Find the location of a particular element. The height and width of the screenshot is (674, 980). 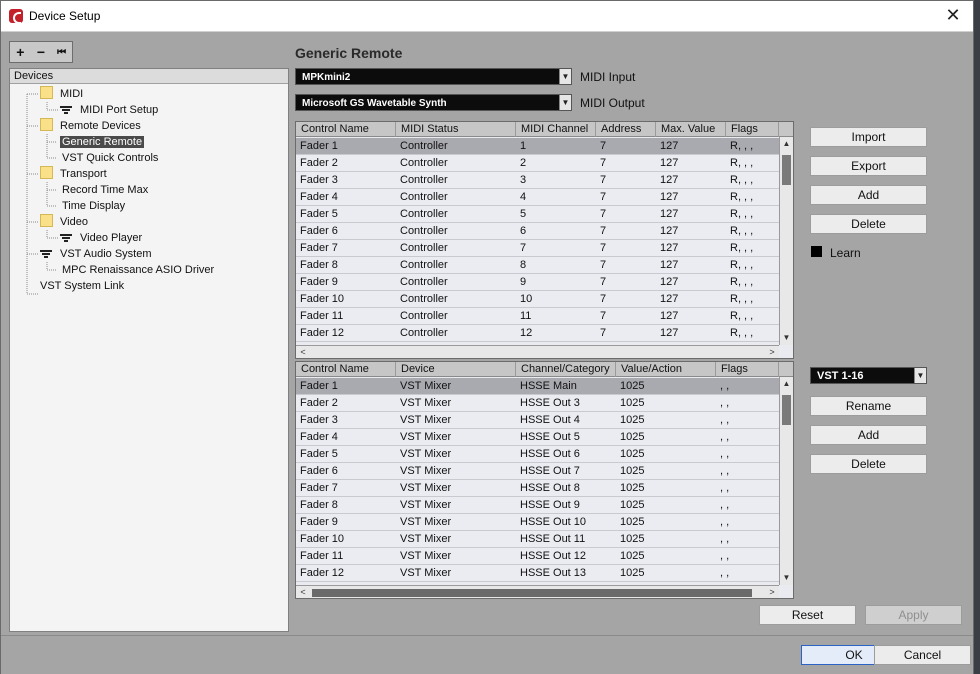

lower_table-col-header: Value/Action is located at coordinates (666, 369).